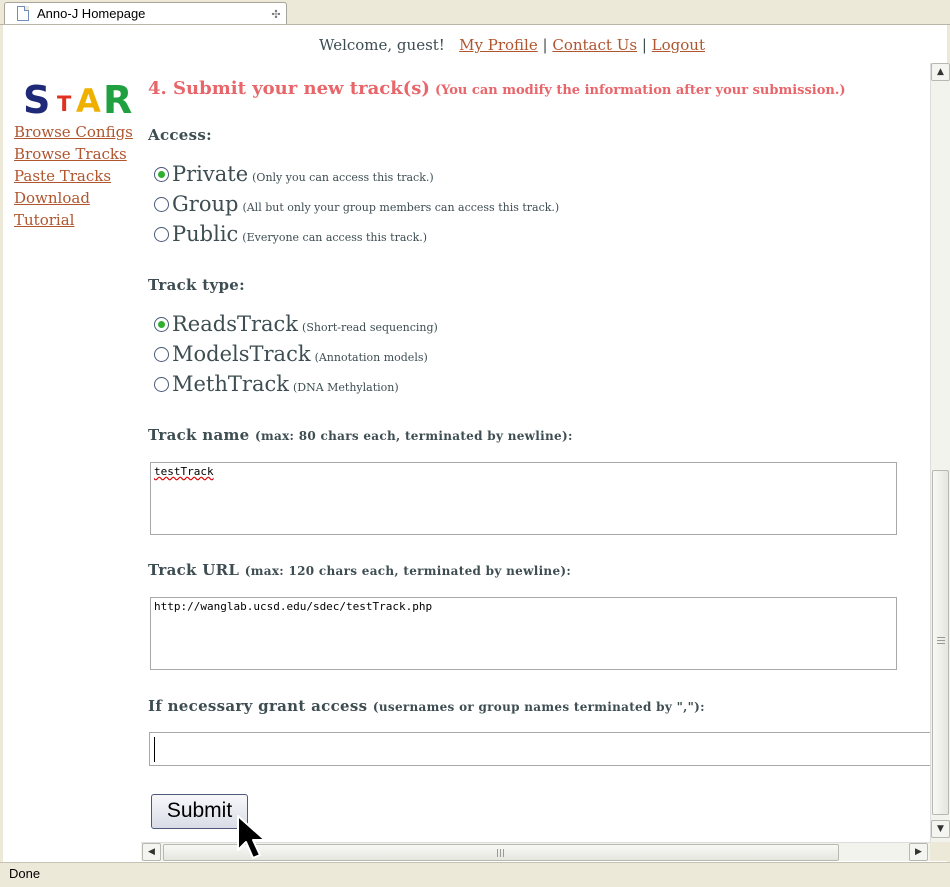  I want to click on logo-letter: A, so click(88, 101).